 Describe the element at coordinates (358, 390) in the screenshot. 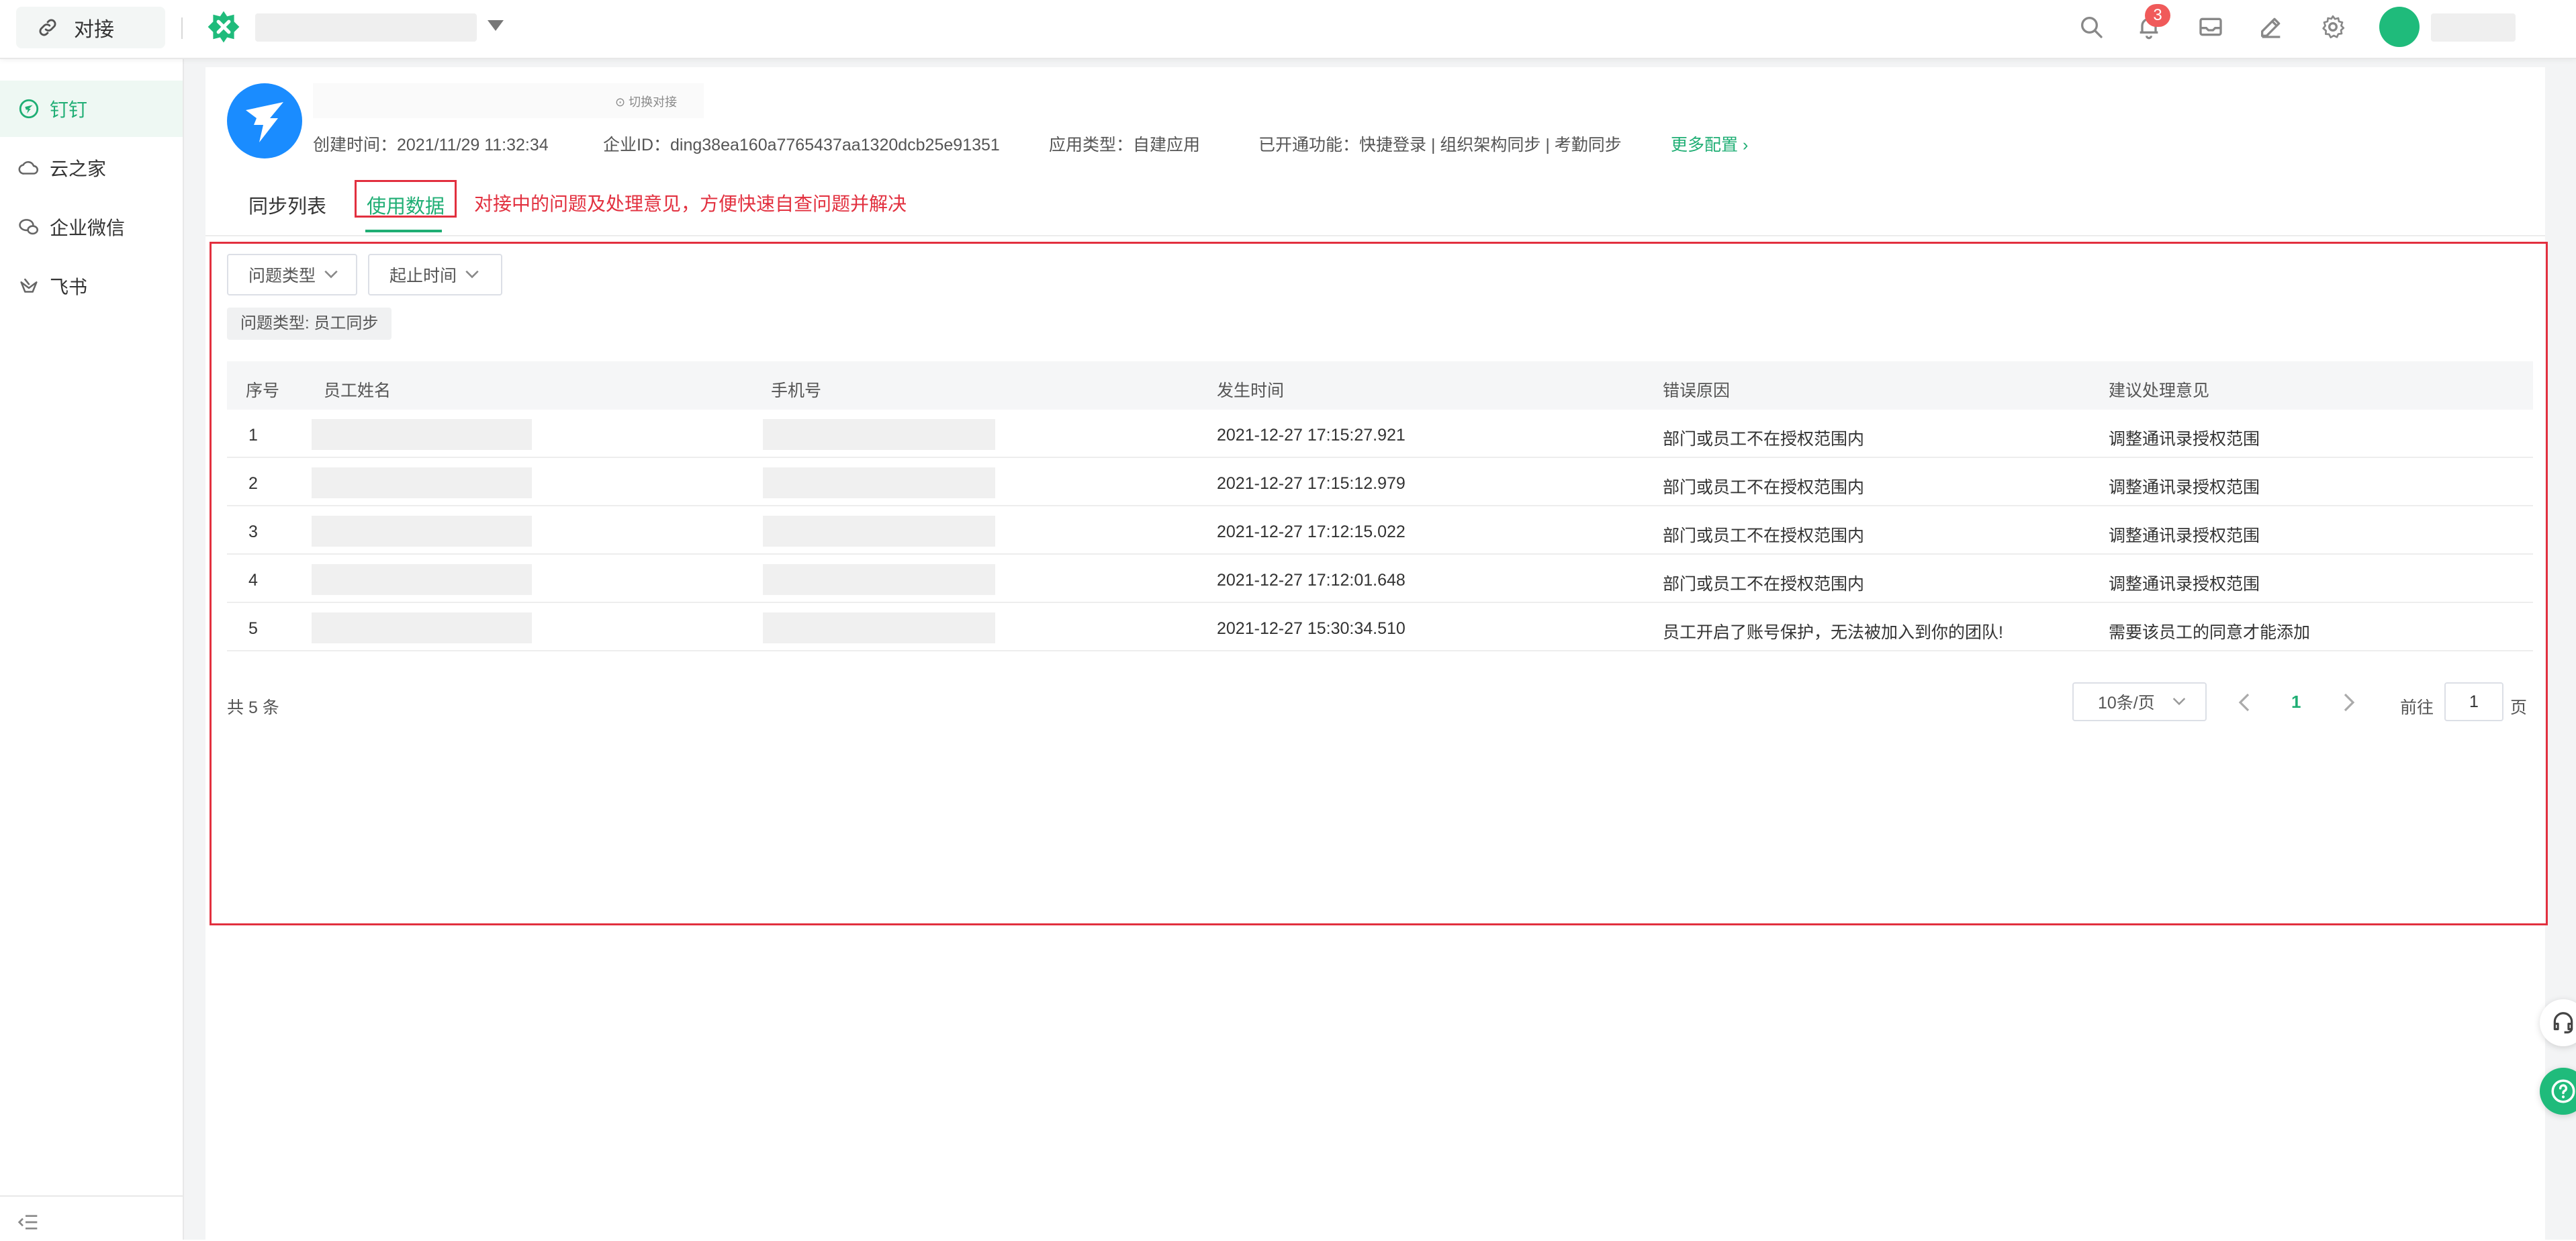

I see `column-header: 员工姓名` at that location.